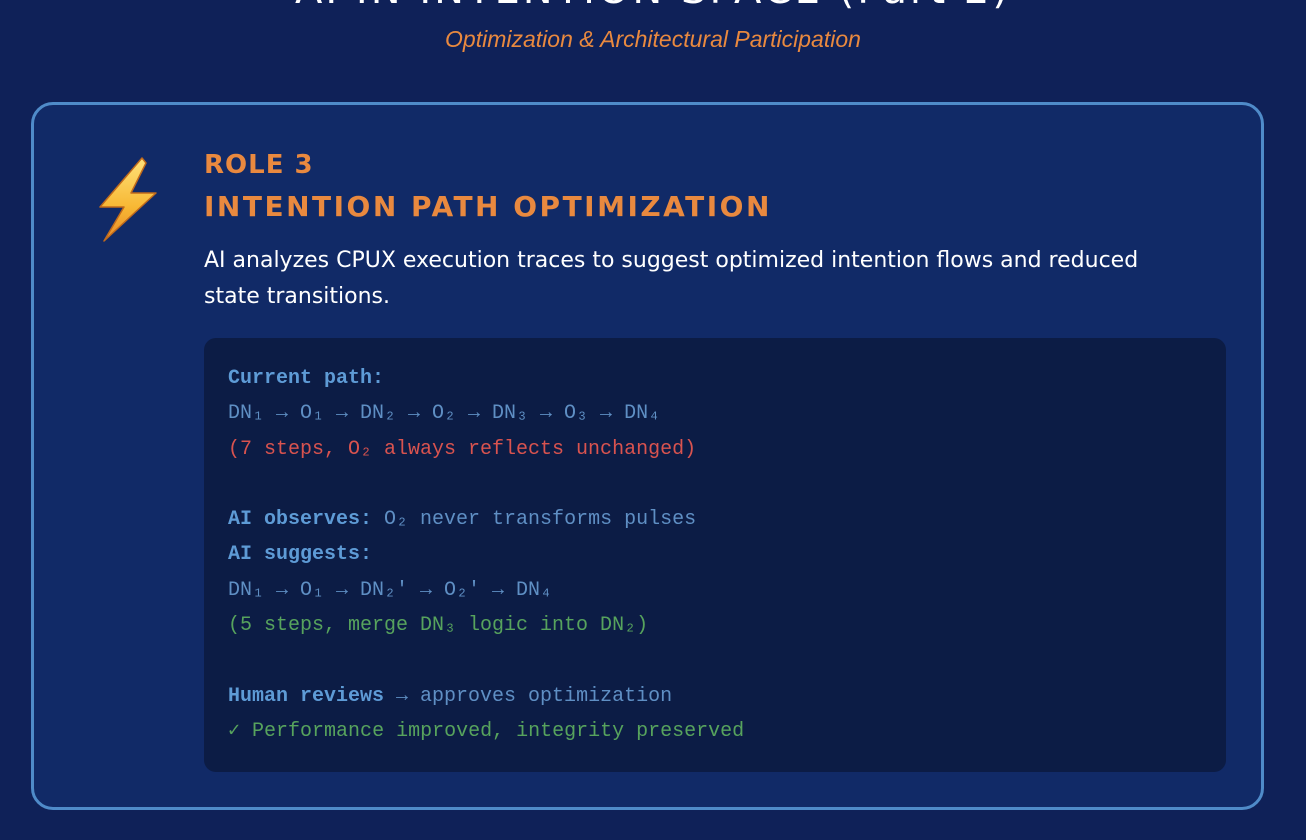 The image size is (1306, 840). What do you see at coordinates (259, 165) in the screenshot?
I see `role-number: ROLE 3` at bounding box center [259, 165].